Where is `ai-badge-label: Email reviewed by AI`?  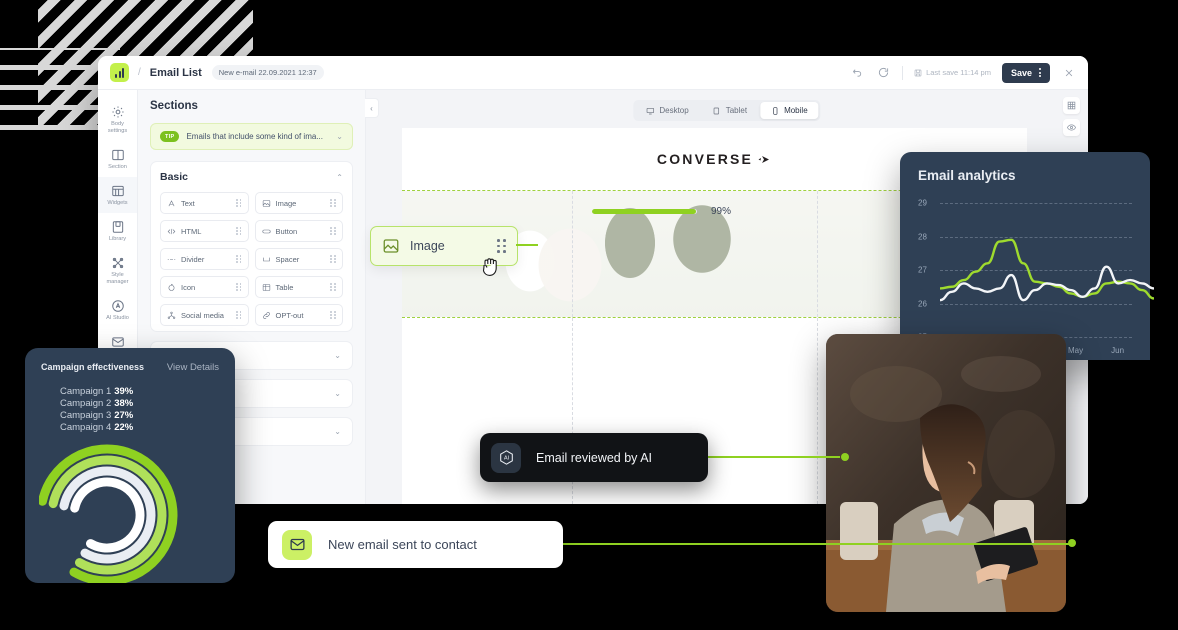 ai-badge-label: Email reviewed by AI is located at coordinates (594, 457).